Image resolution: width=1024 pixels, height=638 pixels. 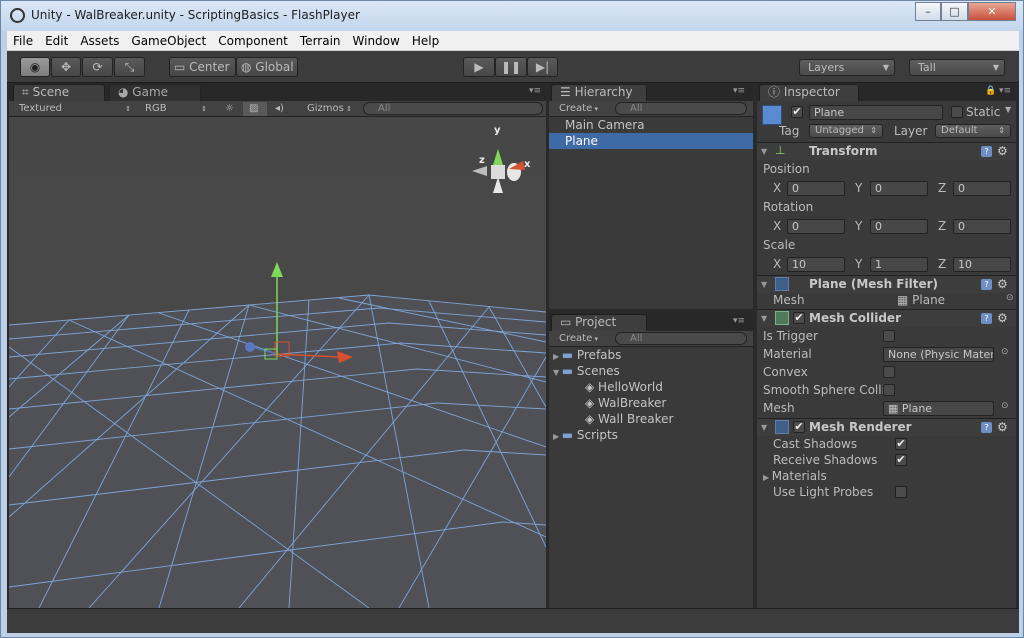 What do you see at coordinates (168, 41) in the screenshot?
I see `menu-gameobject: GameObject` at bounding box center [168, 41].